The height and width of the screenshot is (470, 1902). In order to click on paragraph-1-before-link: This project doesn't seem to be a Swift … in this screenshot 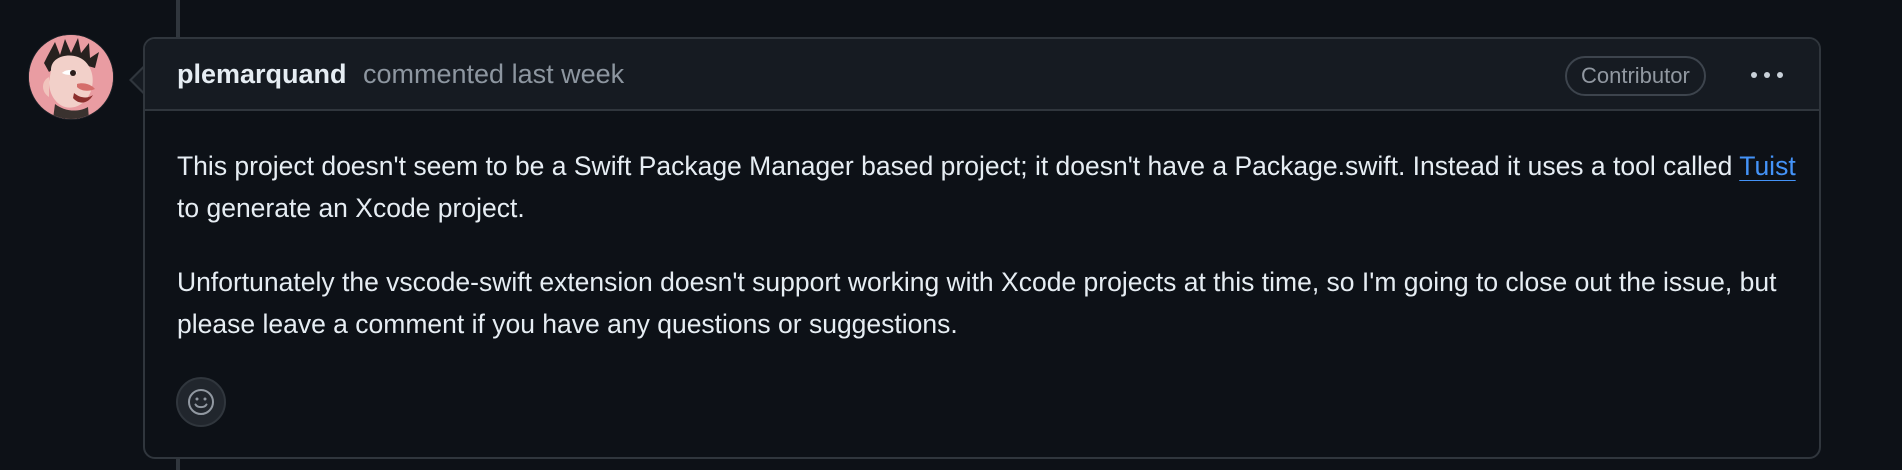, I will do `click(958, 166)`.